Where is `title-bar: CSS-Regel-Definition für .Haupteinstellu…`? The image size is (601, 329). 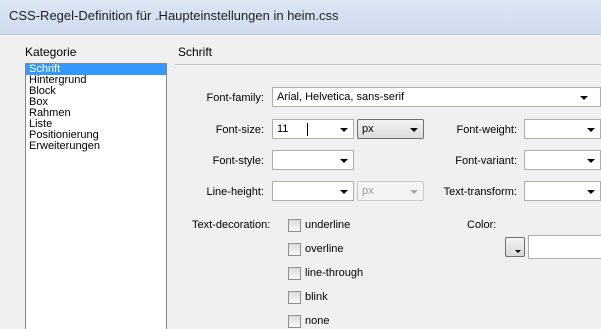
title-bar: CSS-Regel-Definition für .Haupteinstellu… is located at coordinates (300, 17).